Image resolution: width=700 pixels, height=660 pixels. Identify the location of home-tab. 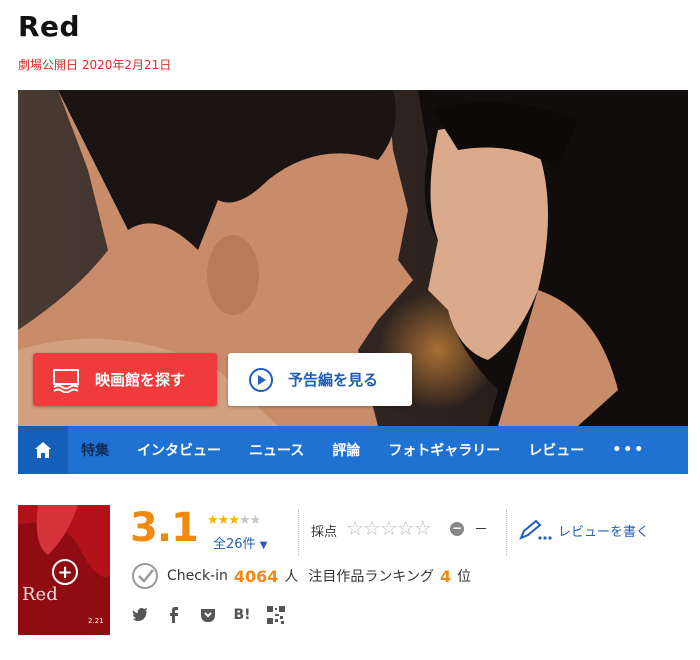
(43, 450).